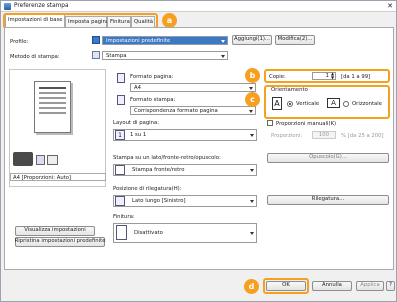  Describe the element at coordinates (277, 77) in the screenshot. I see `copies-label: Copie:` at that location.